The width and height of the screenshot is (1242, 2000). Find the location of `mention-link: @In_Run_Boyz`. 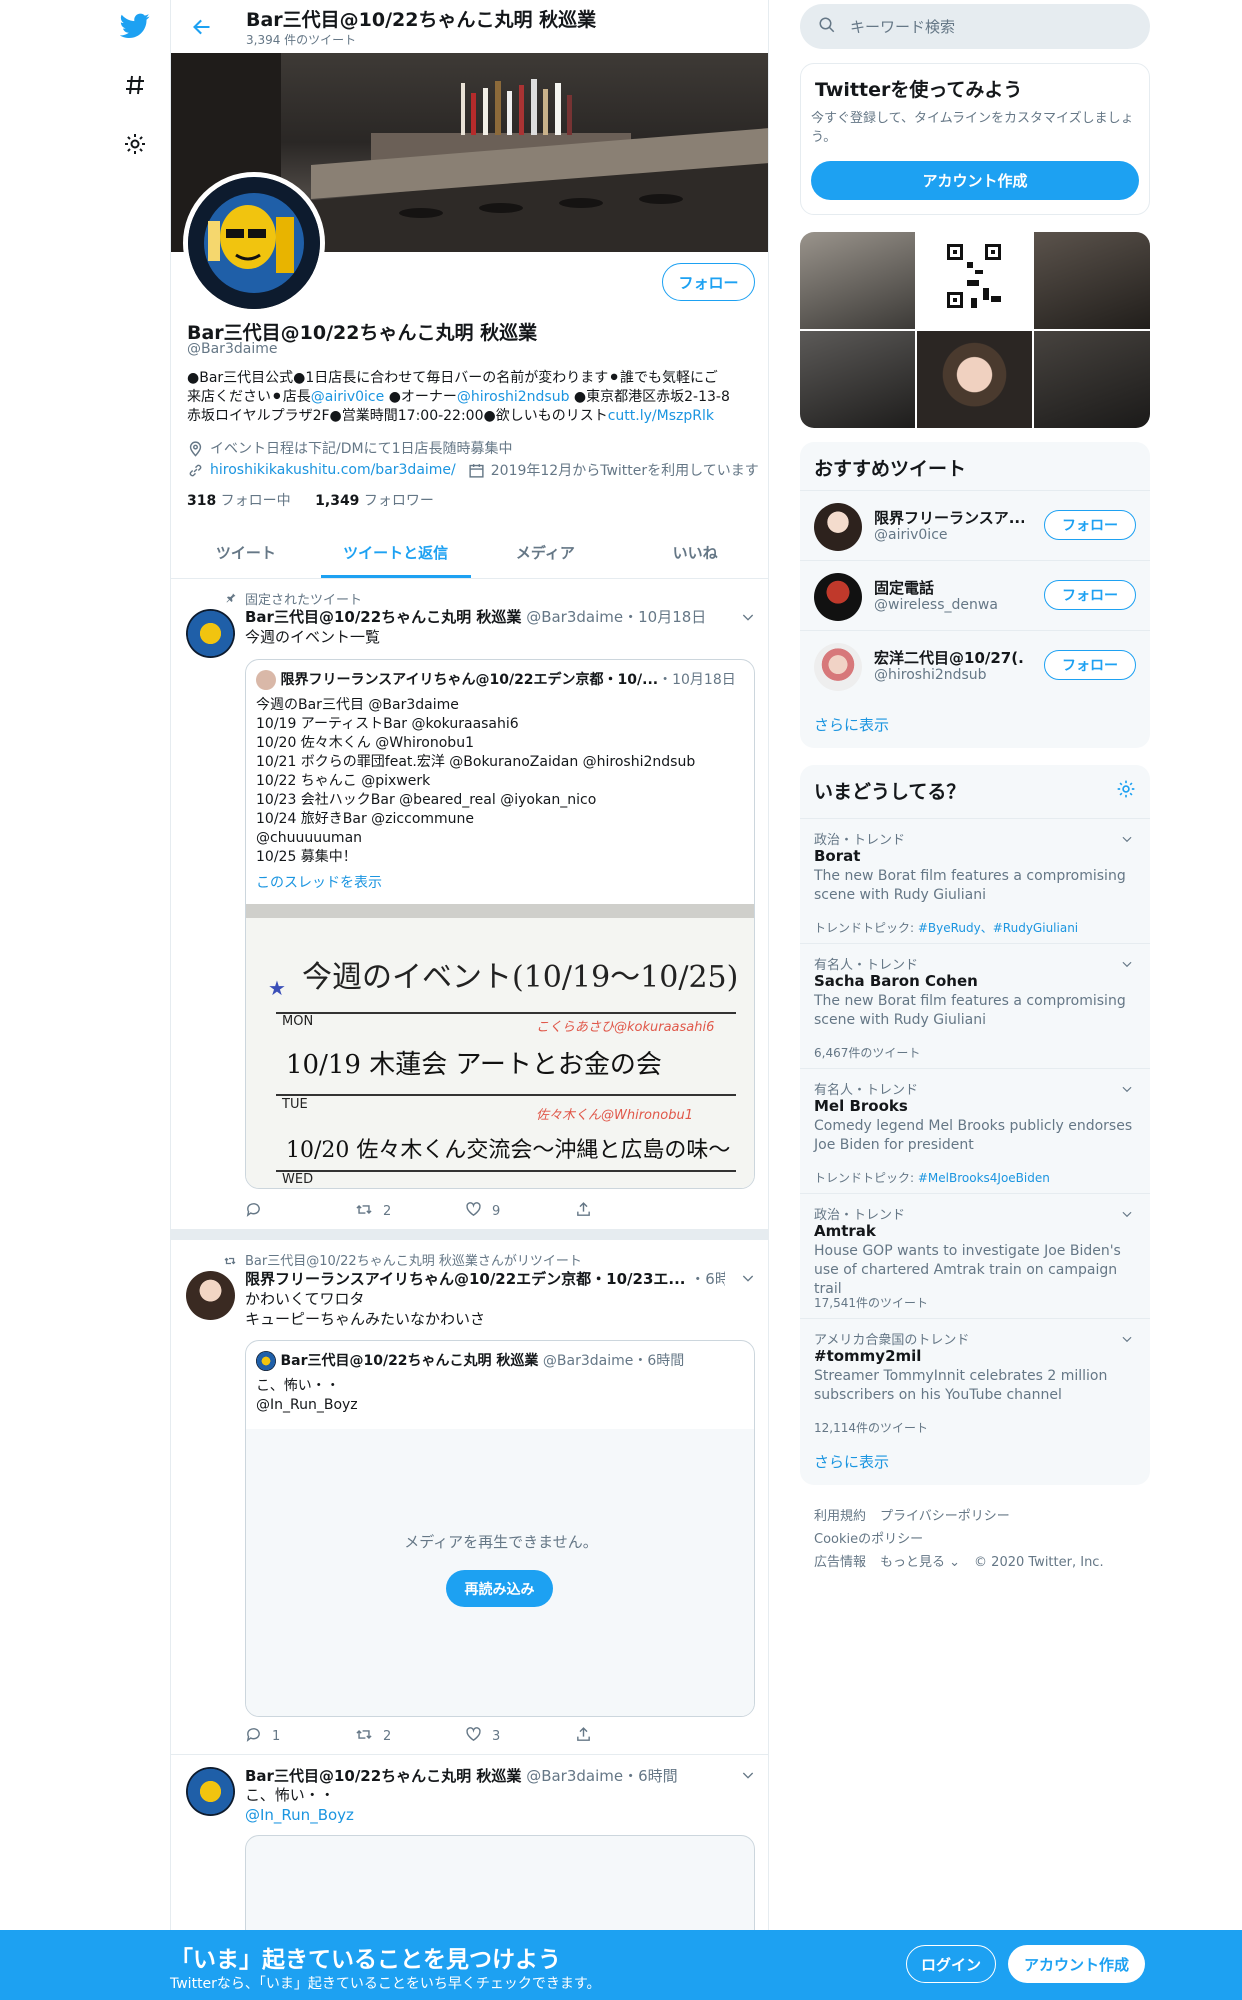

mention-link: @In_Run_Boyz is located at coordinates (299, 1815).